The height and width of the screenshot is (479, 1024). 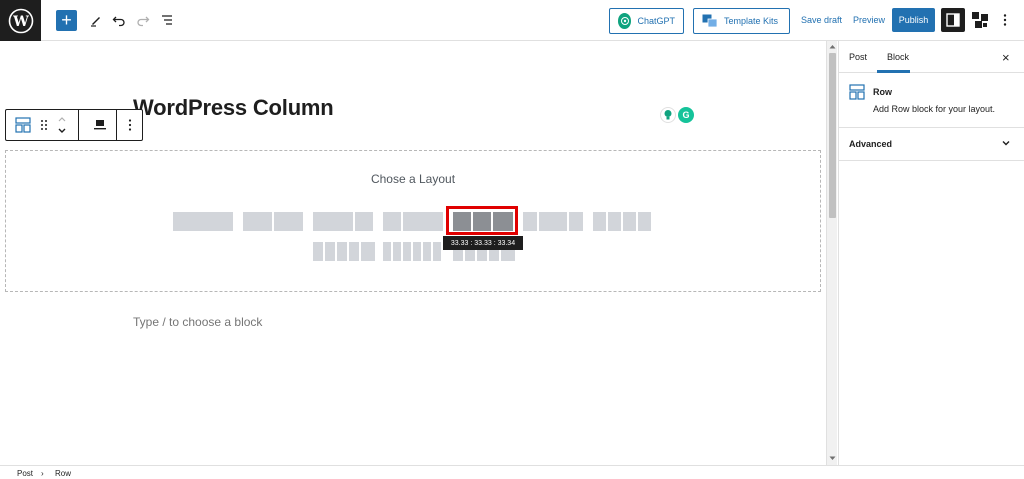 What do you see at coordinates (1006, 143) in the screenshot?
I see `chevron-down-icon` at bounding box center [1006, 143].